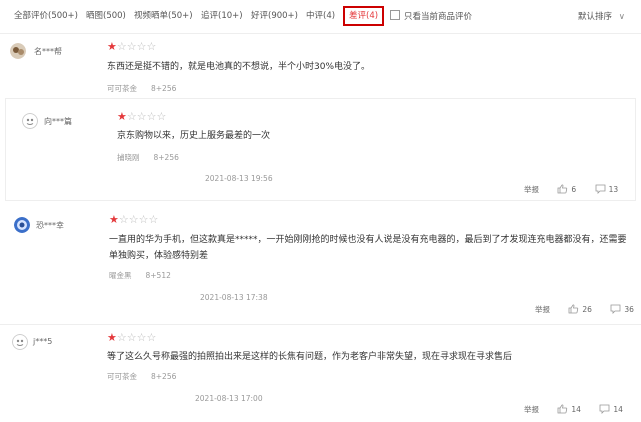  Describe the element at coordinates (438, 17) in the screenshot. I see `only-current-label: 只看当前商品评价` at that location.